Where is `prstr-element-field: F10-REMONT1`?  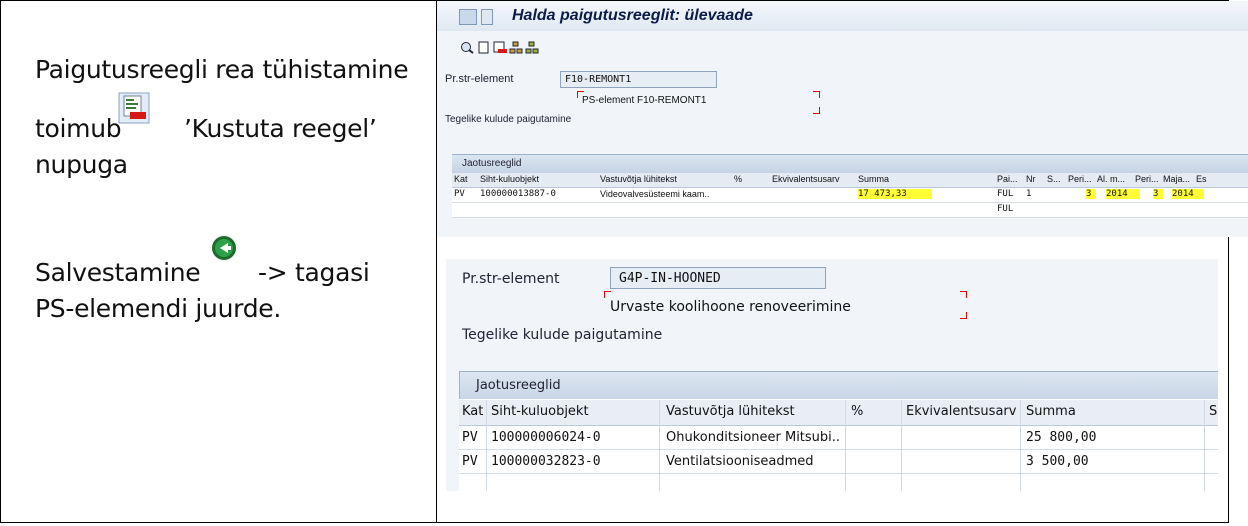 prstr-element-field: F10-REMONT1 is located at coordinates (638, 79).